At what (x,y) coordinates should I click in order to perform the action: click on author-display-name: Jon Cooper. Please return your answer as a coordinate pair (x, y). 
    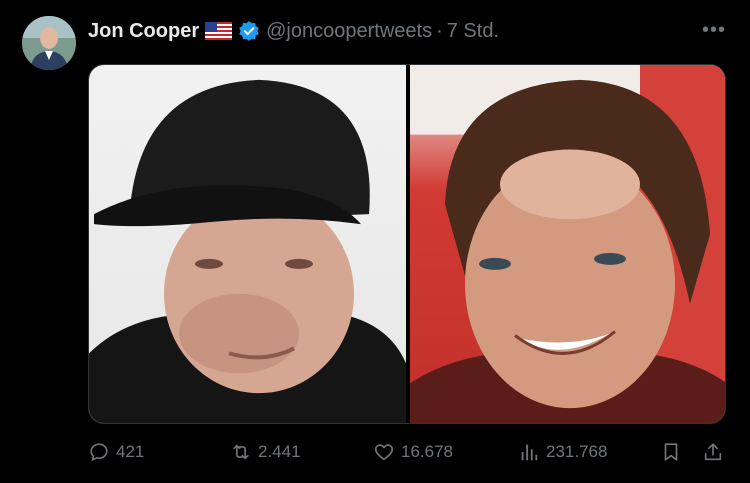
    Looking at the image, I should click on (143, 31).